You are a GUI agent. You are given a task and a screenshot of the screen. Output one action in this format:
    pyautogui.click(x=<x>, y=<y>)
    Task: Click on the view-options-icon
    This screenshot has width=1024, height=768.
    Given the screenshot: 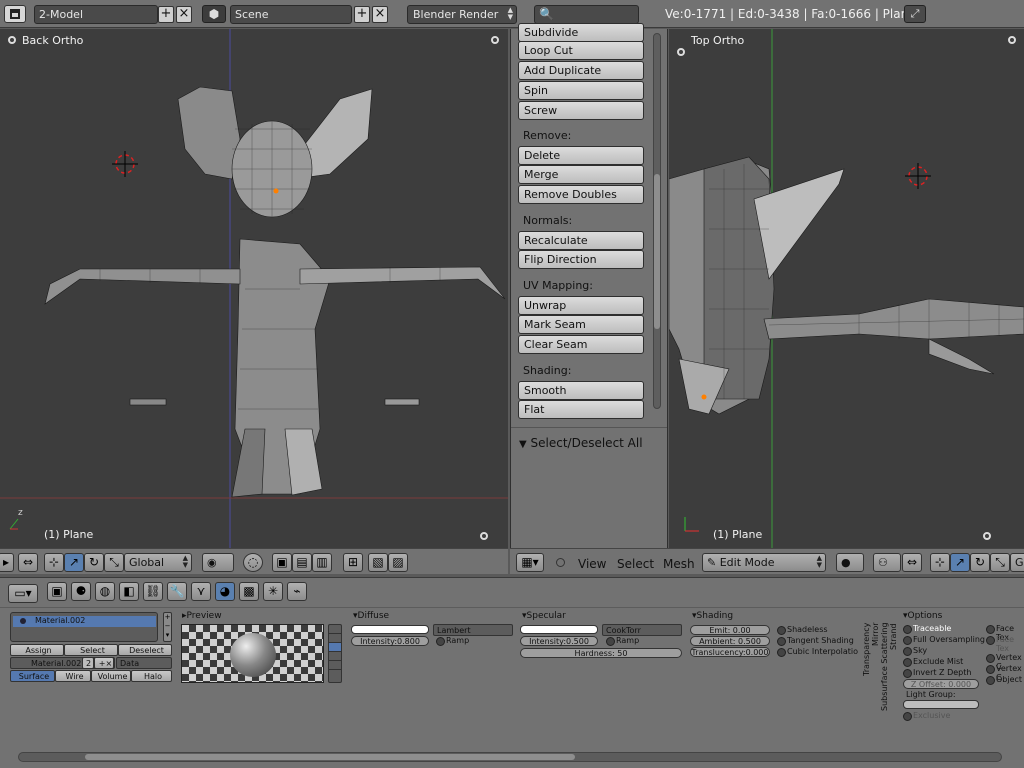 What is the action you would take?
    pyautogui.click(x=12, y=40)
    